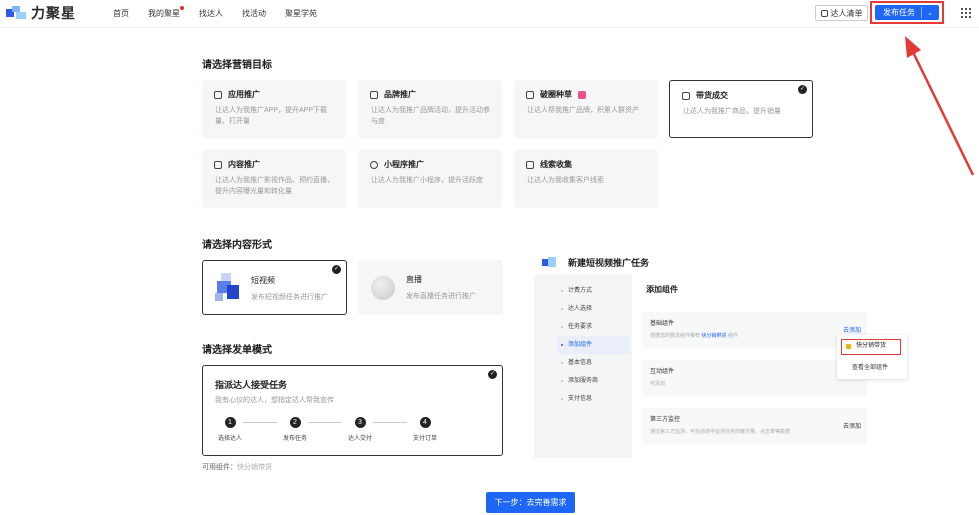 The image size is (979, 515). What do you see at coordinates (228, 288) in the screenshot?
I see `short-video-thumbnail` at bounding box center [228, 288].